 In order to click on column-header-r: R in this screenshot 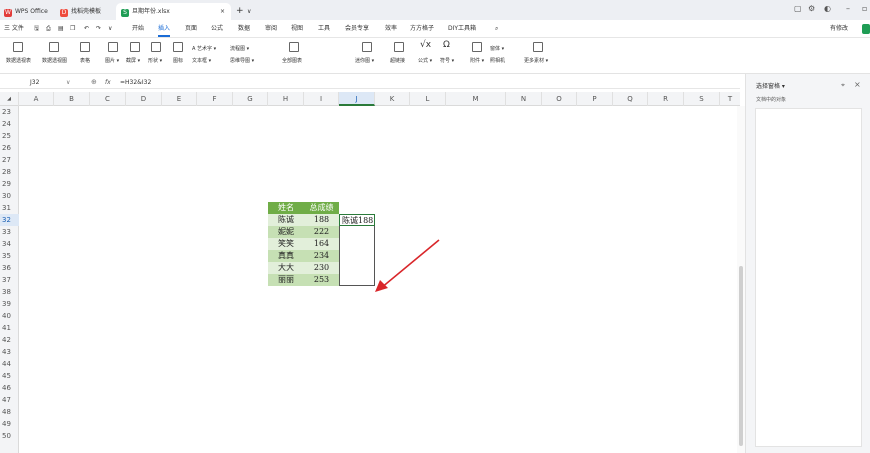, I will do `click(666, 99)`.